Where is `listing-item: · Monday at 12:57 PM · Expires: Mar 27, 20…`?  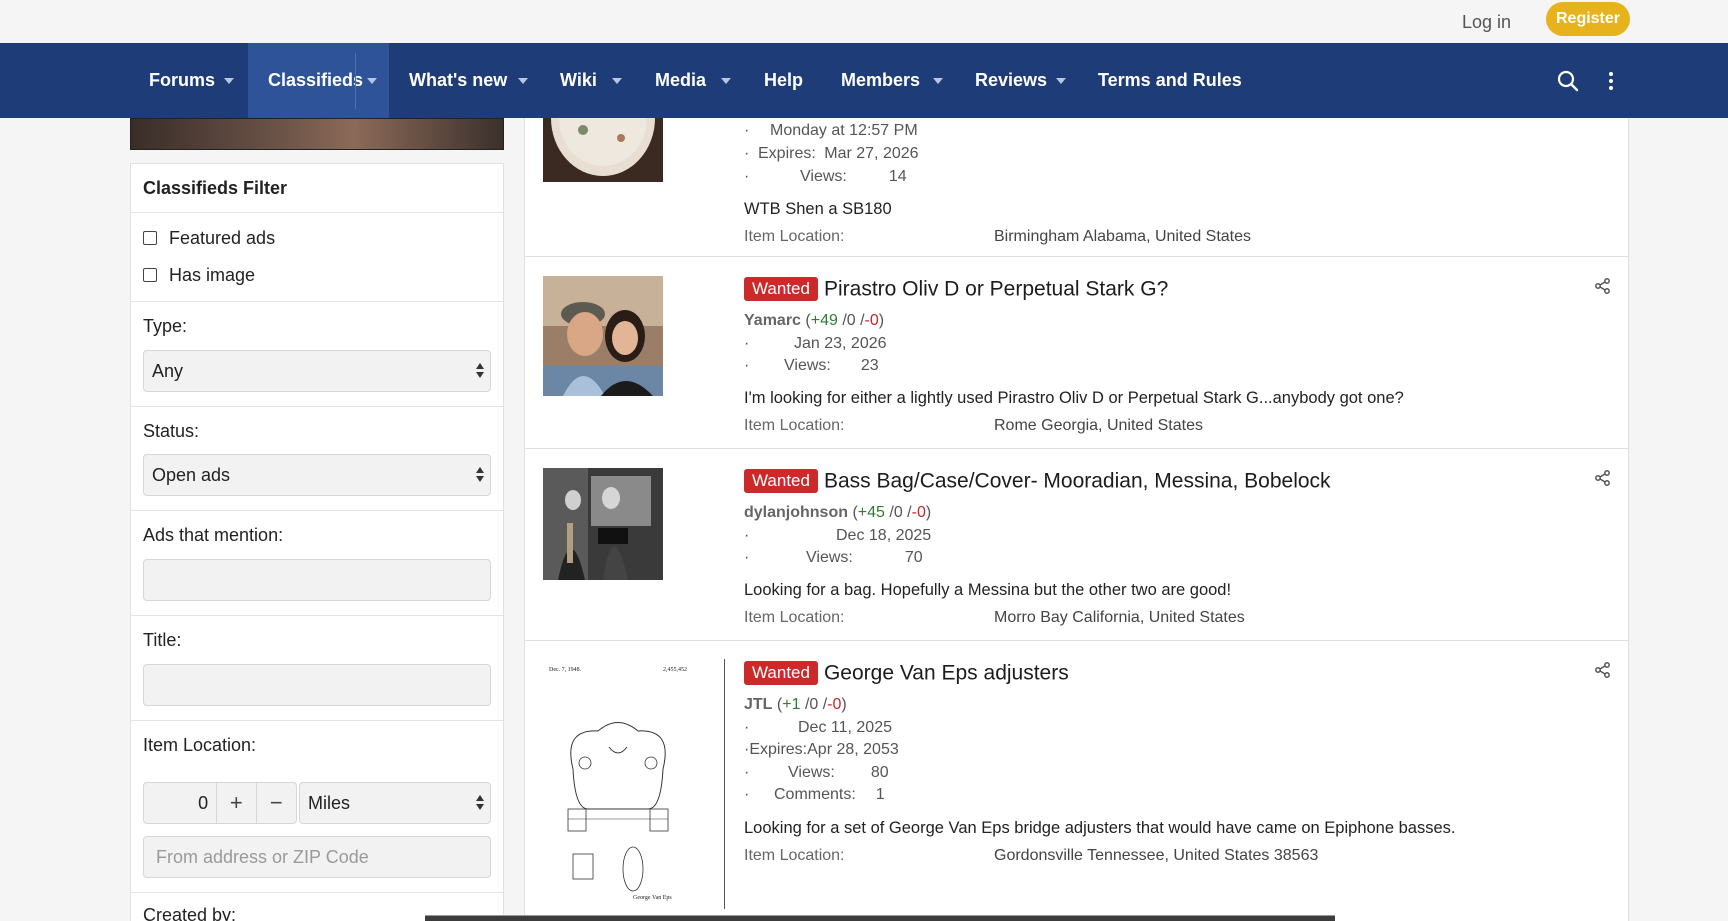 listing-item: · Monday at 12:57 PM · Expires: Mar 27, 20… is located at coordinates (1076, 187).